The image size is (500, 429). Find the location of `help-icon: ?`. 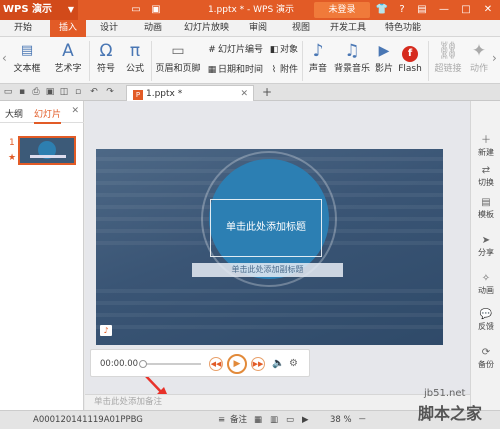

help-icon: ? is located at coordinates (402, 10).